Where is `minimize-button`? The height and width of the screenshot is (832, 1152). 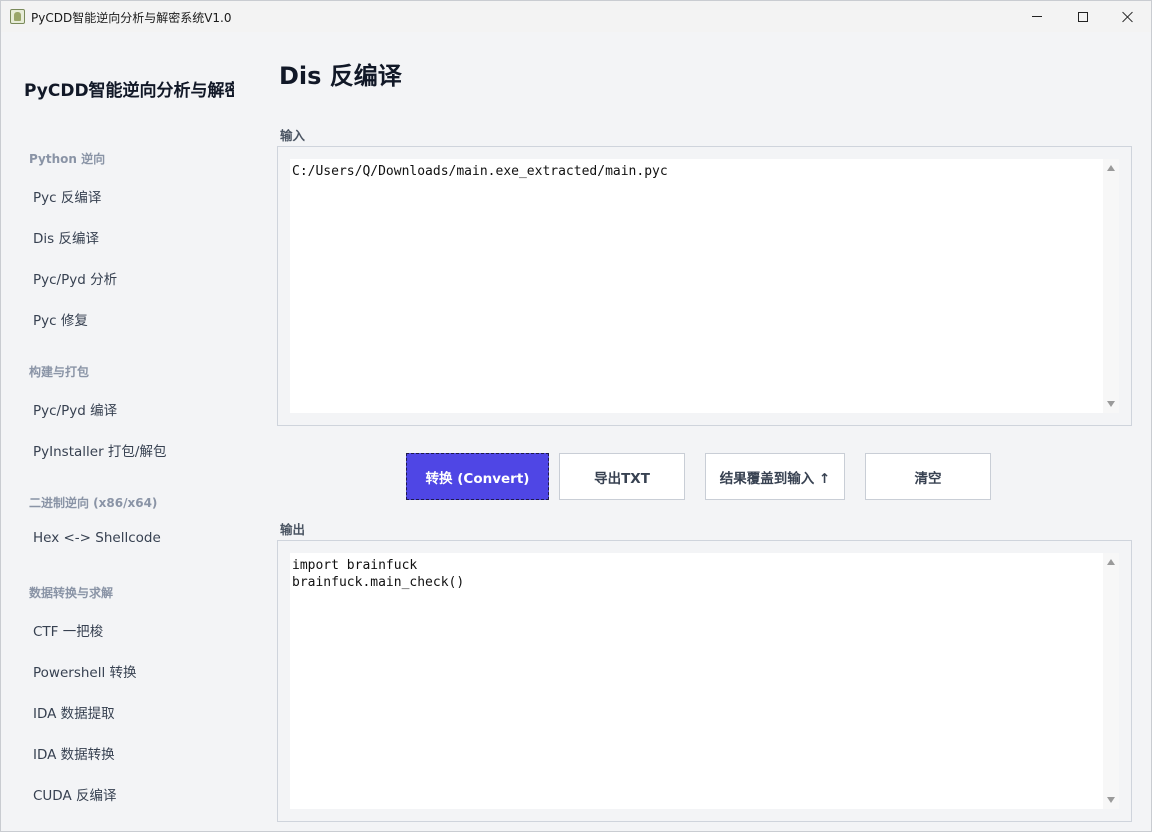
minimize-button is located at coordinates (1037, 16).